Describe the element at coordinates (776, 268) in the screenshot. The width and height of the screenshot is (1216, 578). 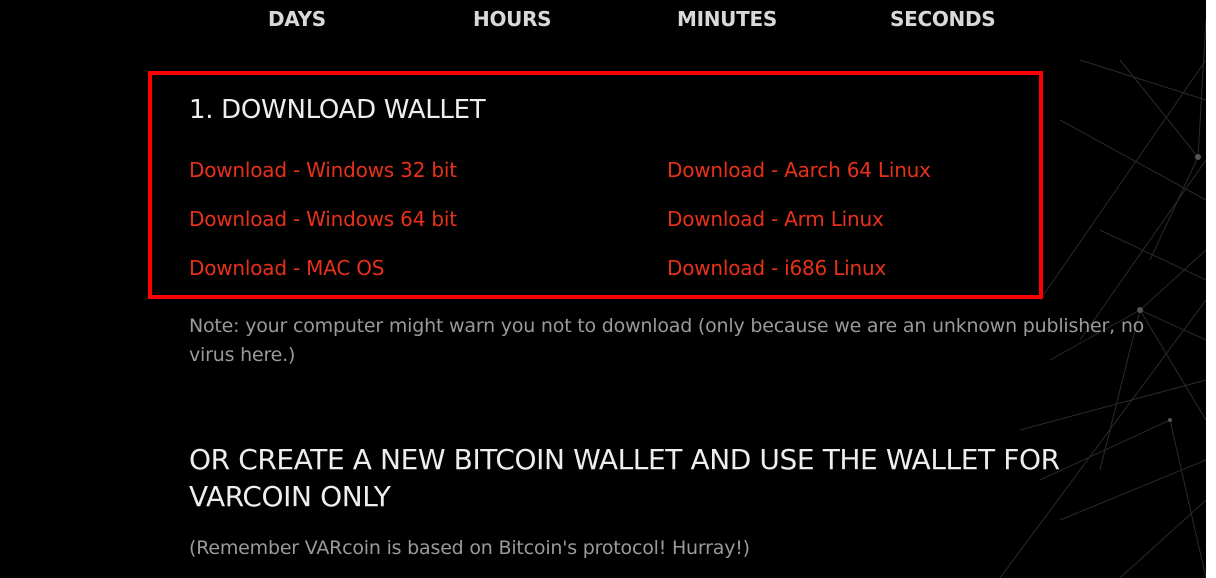
I see `download-i686-linux-link: Download - i686 Linux` at that location.